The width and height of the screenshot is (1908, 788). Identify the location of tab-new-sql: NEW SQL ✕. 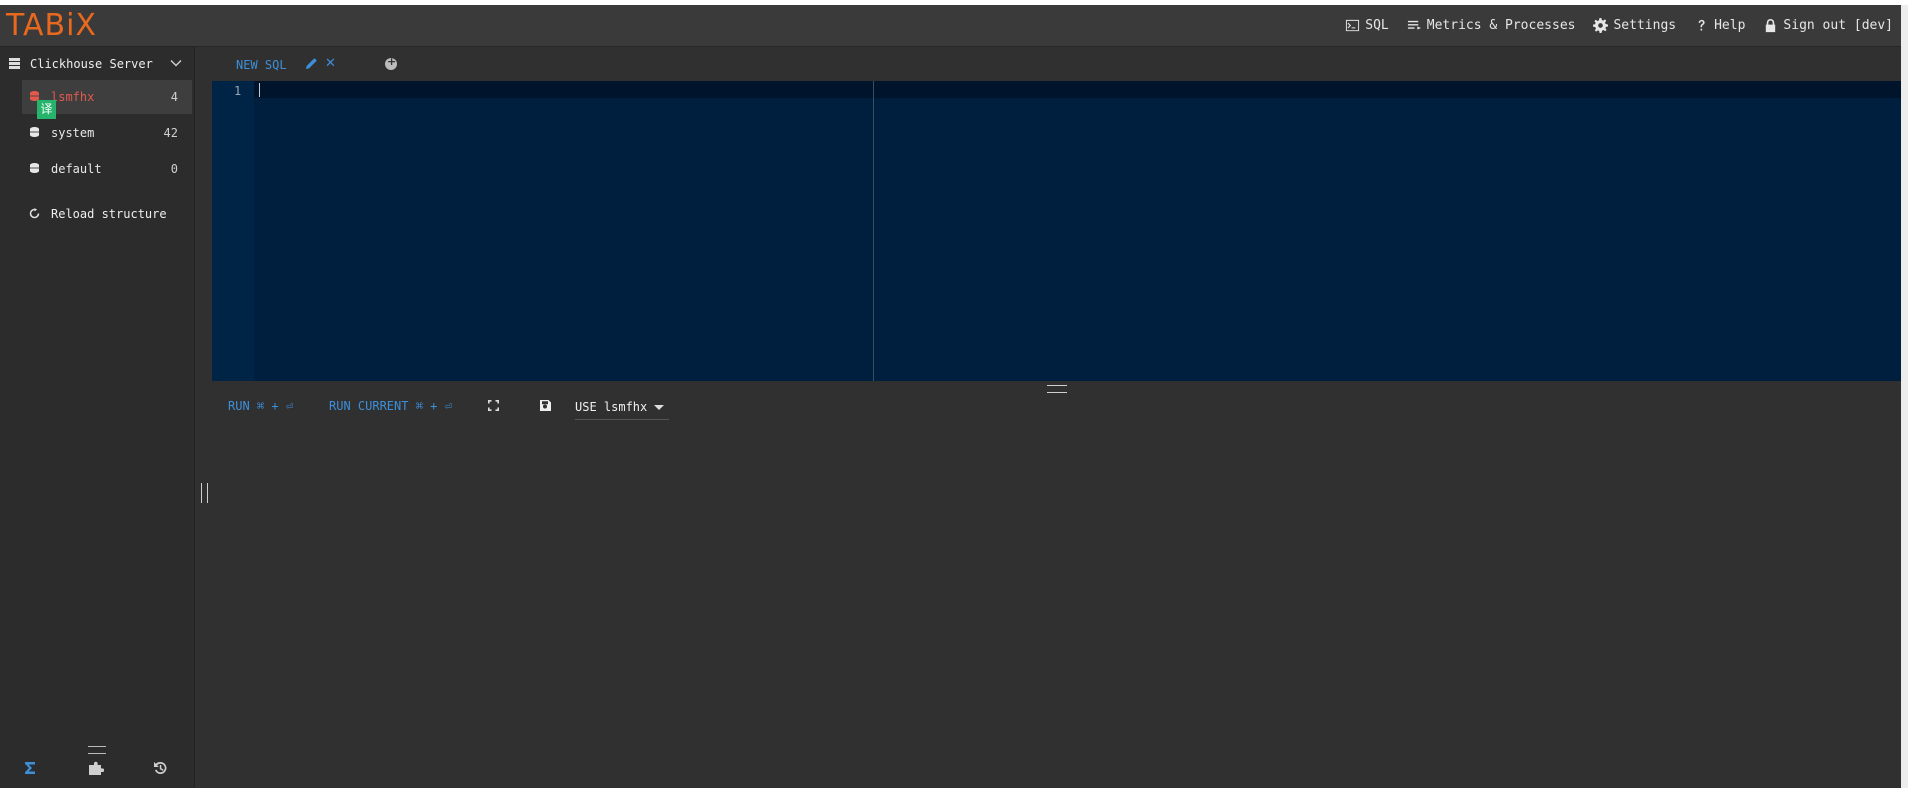
(292, 64).